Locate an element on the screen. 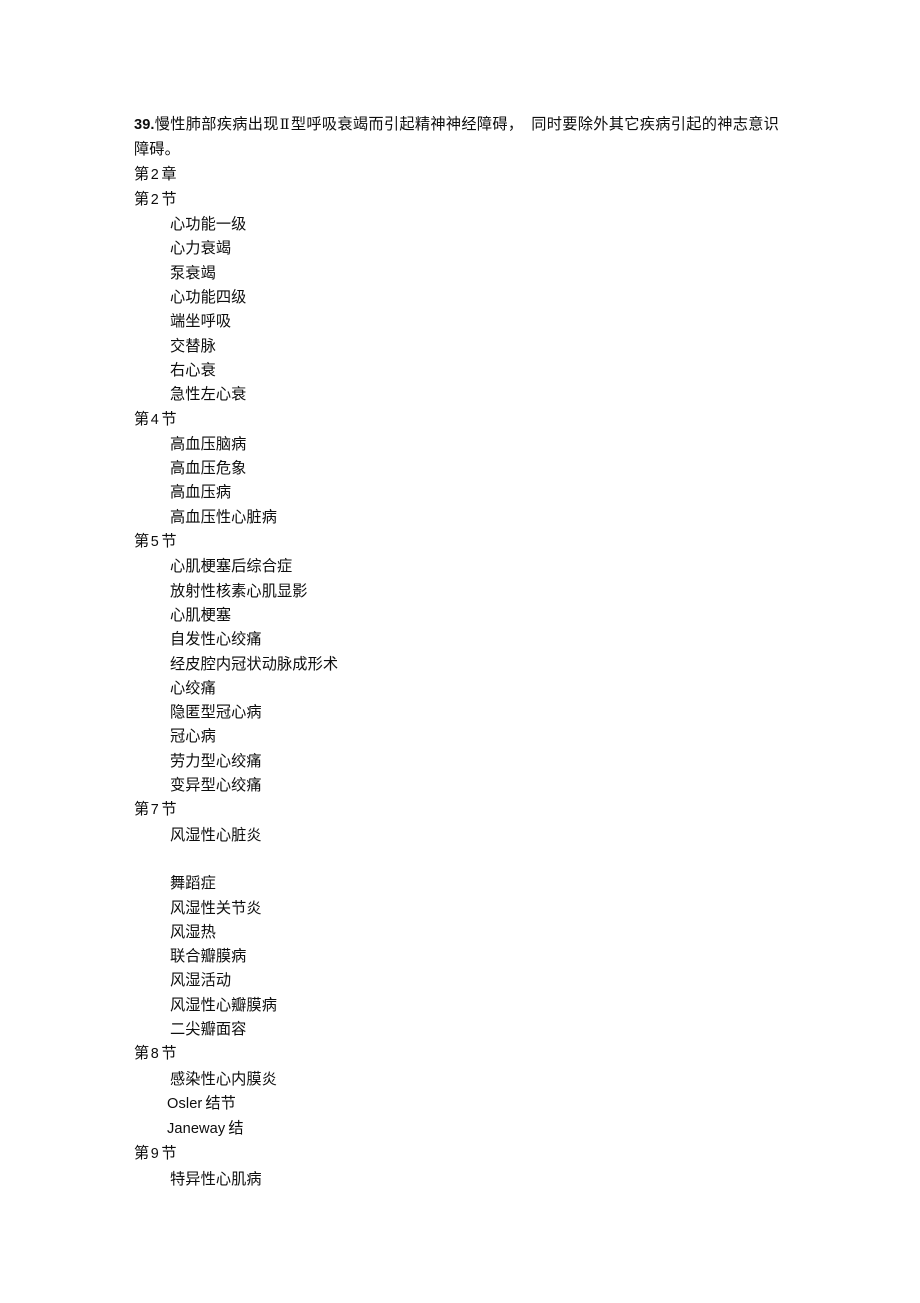 This screenshot has width=920, height=1303. term-entry-label: 变异型心绞痛 is located at coordinates (216, 785).